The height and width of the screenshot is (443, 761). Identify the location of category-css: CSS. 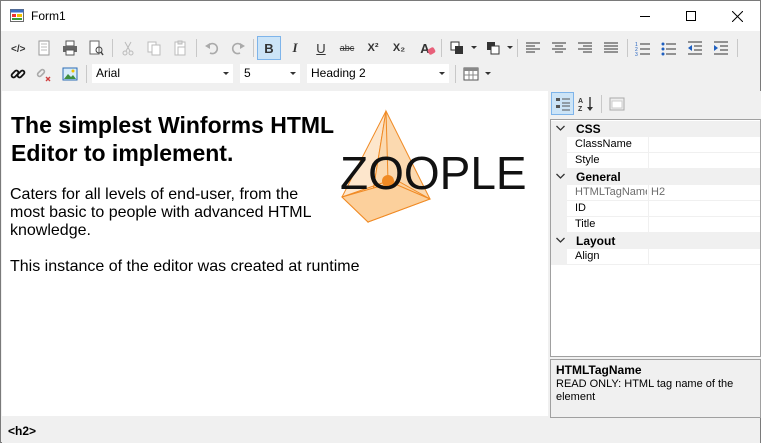
(655, 129).